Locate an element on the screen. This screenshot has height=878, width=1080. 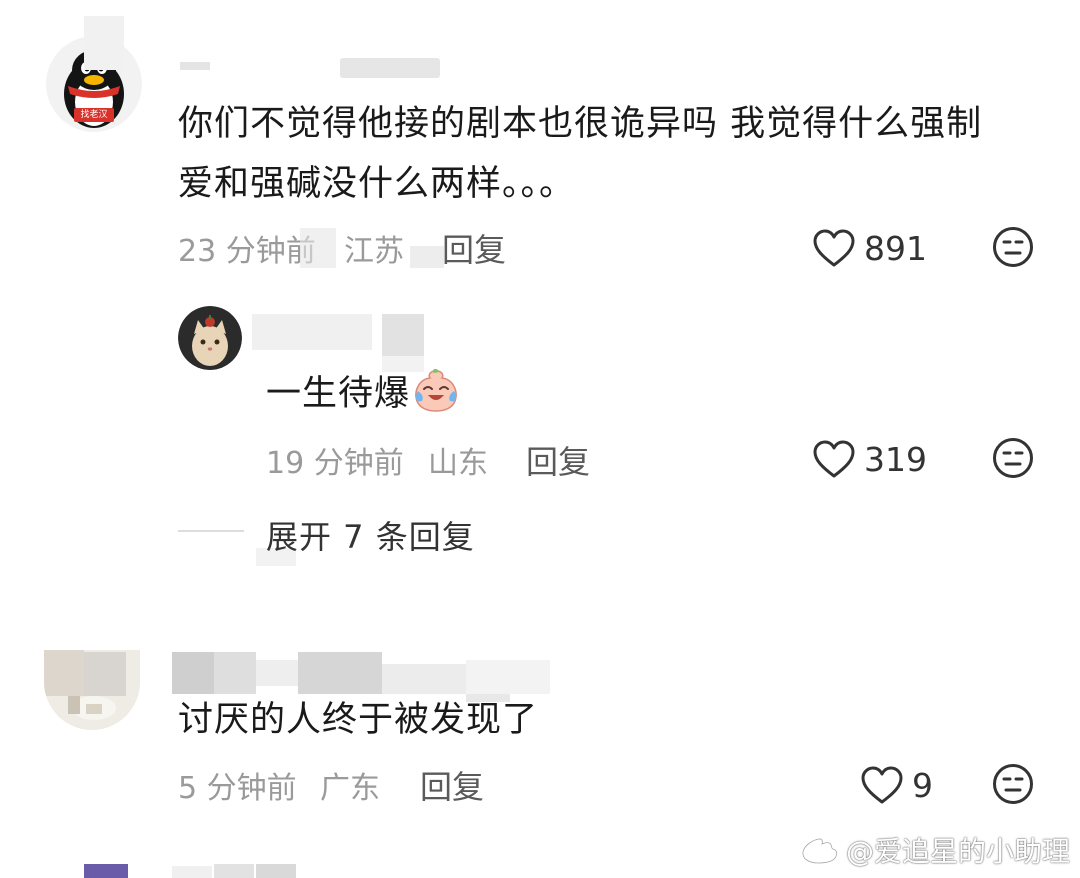
comment-location: 江苏 is located at coordinates (374, 251).